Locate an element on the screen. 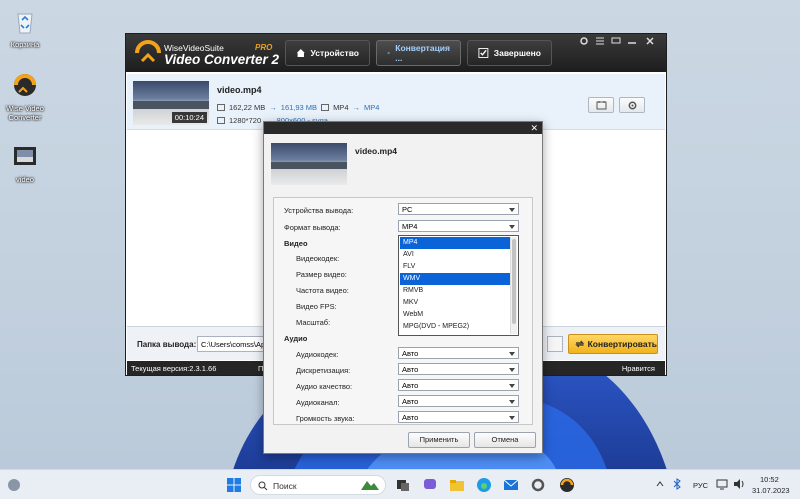 The image size is (800, 499). feedback-icon is located at coordinates (616, 41).